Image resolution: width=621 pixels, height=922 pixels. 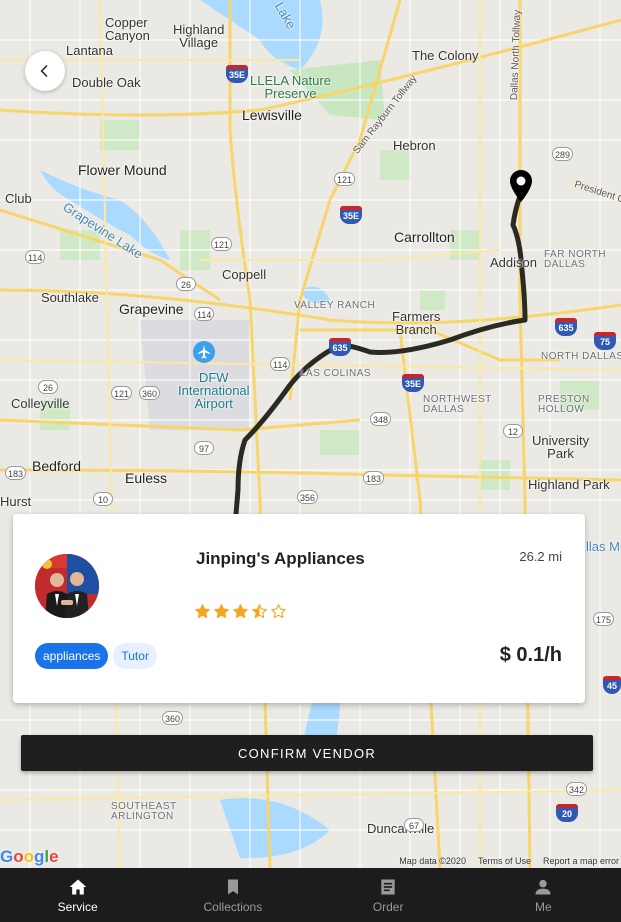 What do you see at coordinates (432, 861) in the screenshot?
I see `map-data-text: Map data ©2020` at bounding box center [432, 861].